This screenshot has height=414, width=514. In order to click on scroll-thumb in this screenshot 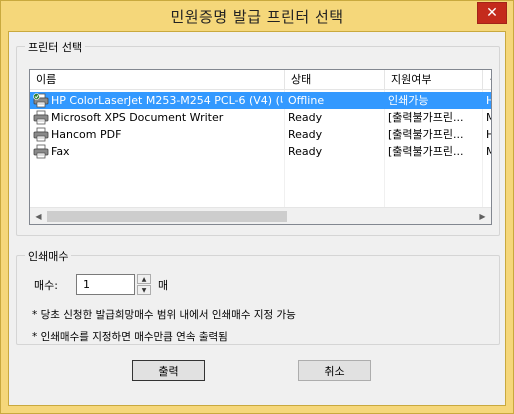, I will do `click(167, 216)`.